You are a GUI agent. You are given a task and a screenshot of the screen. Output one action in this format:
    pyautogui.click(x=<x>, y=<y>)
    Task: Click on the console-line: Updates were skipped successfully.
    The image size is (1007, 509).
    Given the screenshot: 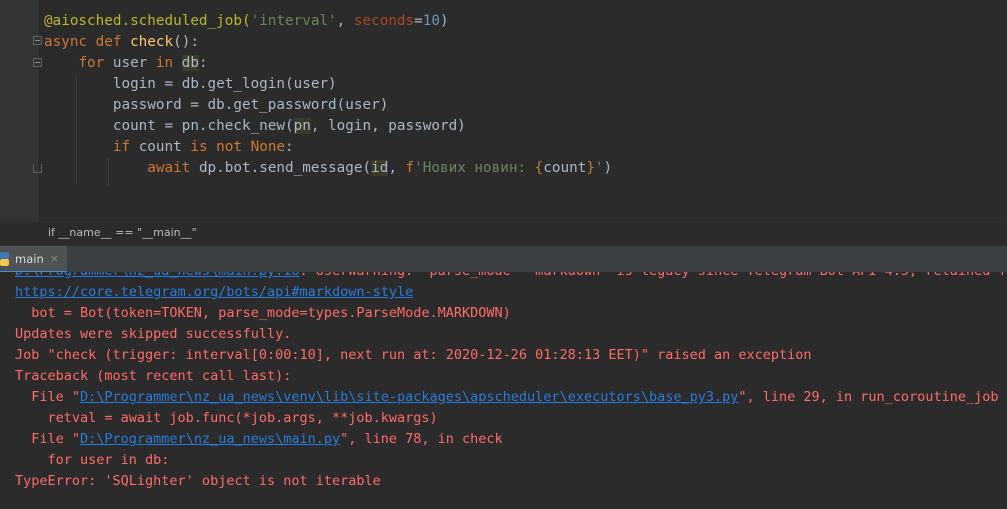 What is the action you would take?
    pyautogui.click(x=153, y=334)
    